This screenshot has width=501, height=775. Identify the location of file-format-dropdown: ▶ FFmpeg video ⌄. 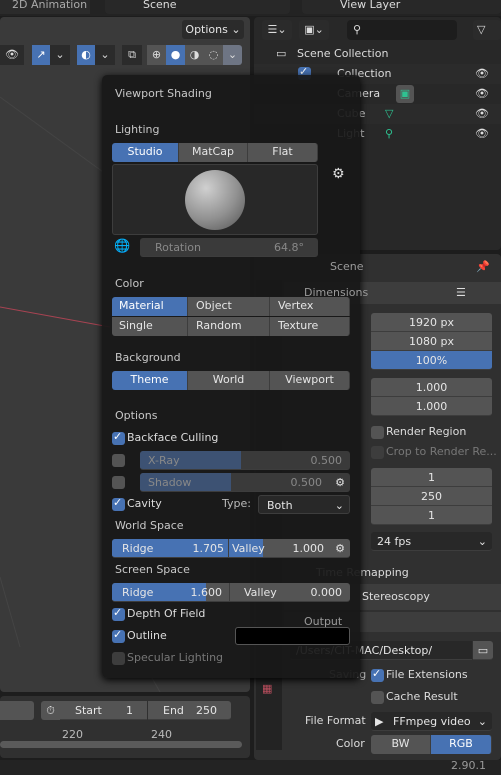
(431, 721).